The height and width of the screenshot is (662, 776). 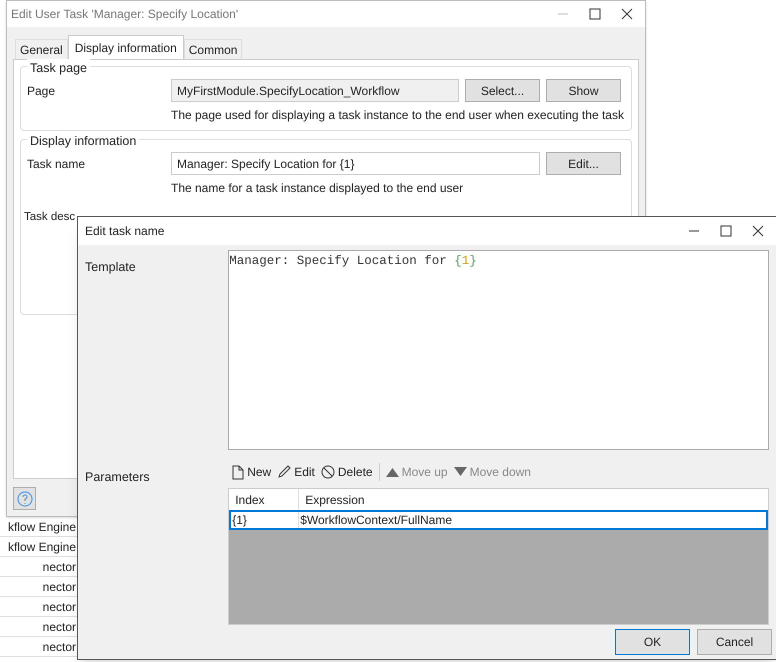 What do you see at coordinates (58, 68) in the screenshot?
I see `group-legend: Task page` at bounding box center [58, 68].